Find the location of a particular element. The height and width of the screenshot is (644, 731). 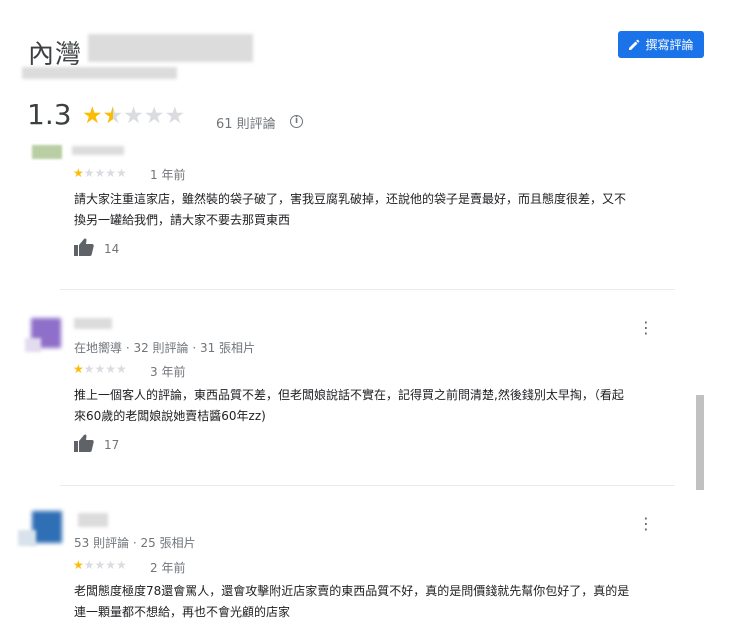

blurred-title-part is located at coordinates (170, 48).